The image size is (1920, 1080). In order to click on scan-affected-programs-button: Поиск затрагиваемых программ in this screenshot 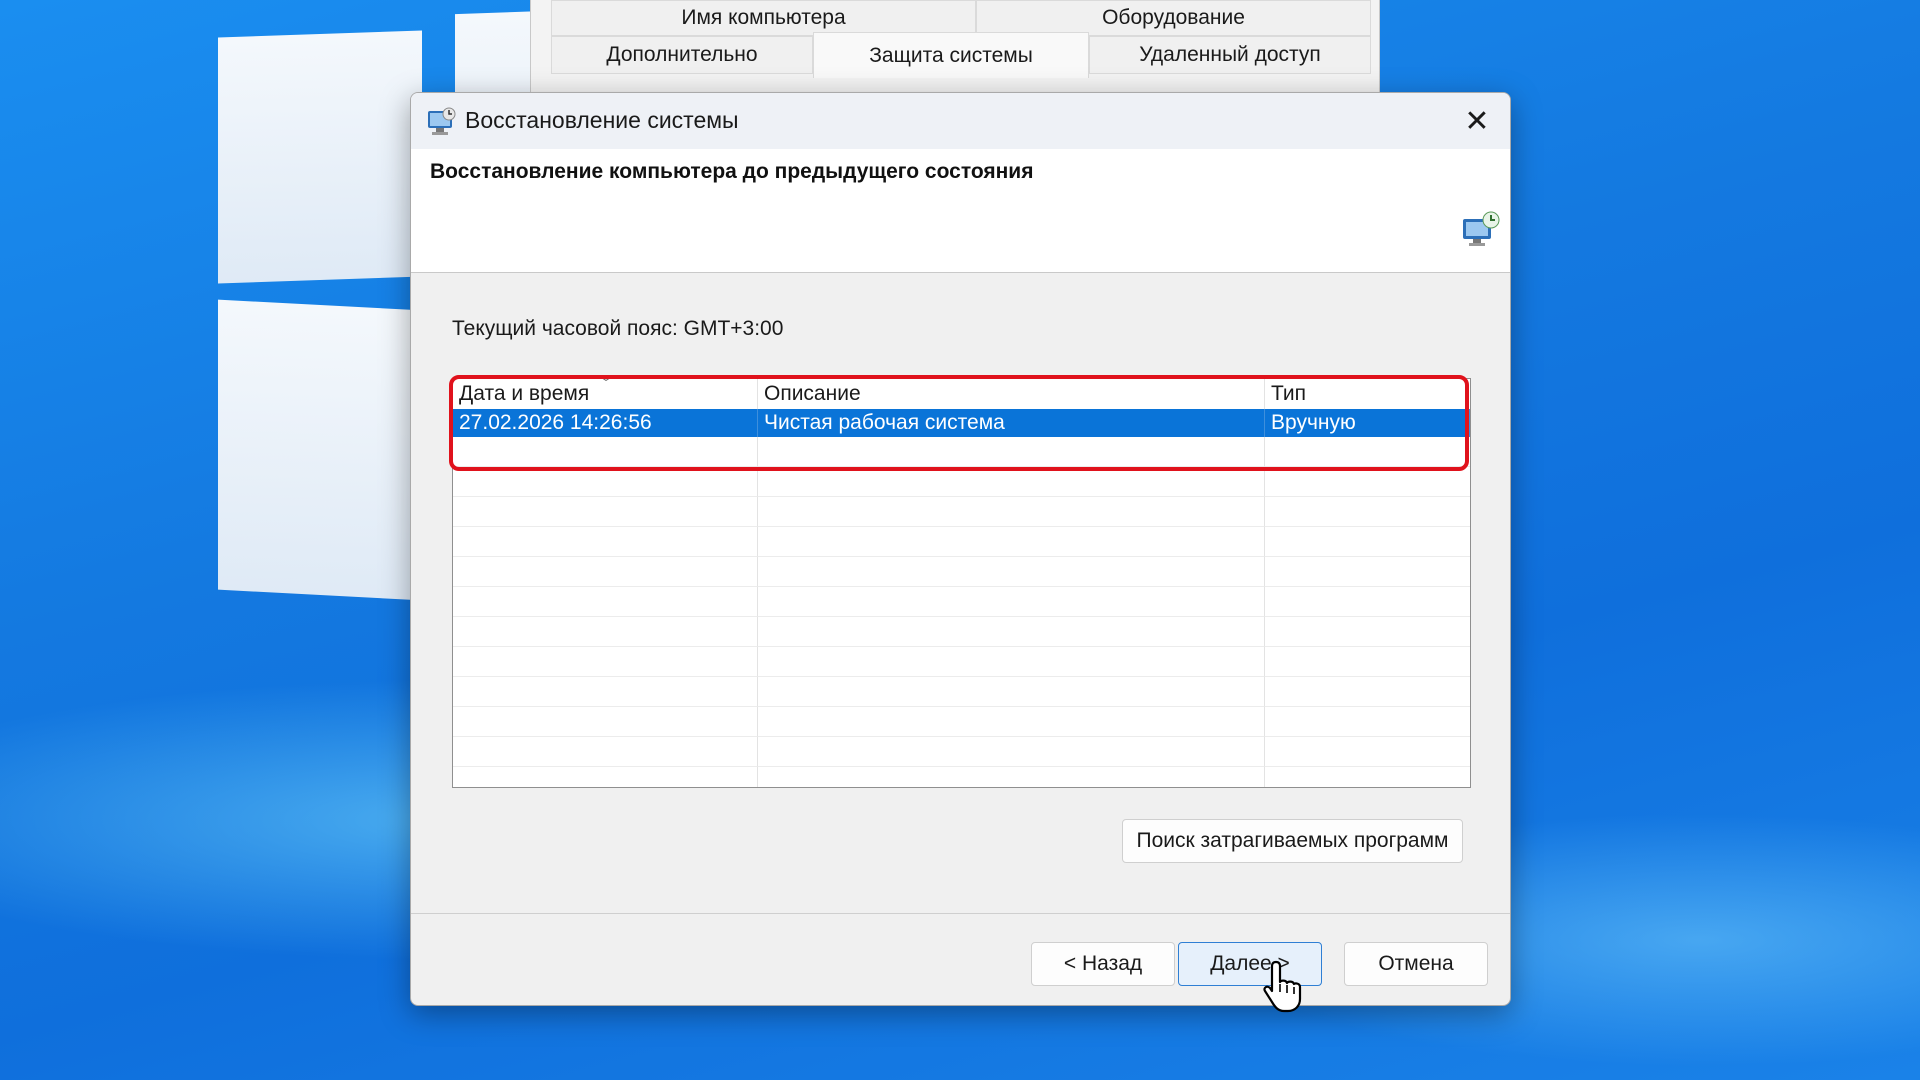, I will do `click(1292, 841)`.